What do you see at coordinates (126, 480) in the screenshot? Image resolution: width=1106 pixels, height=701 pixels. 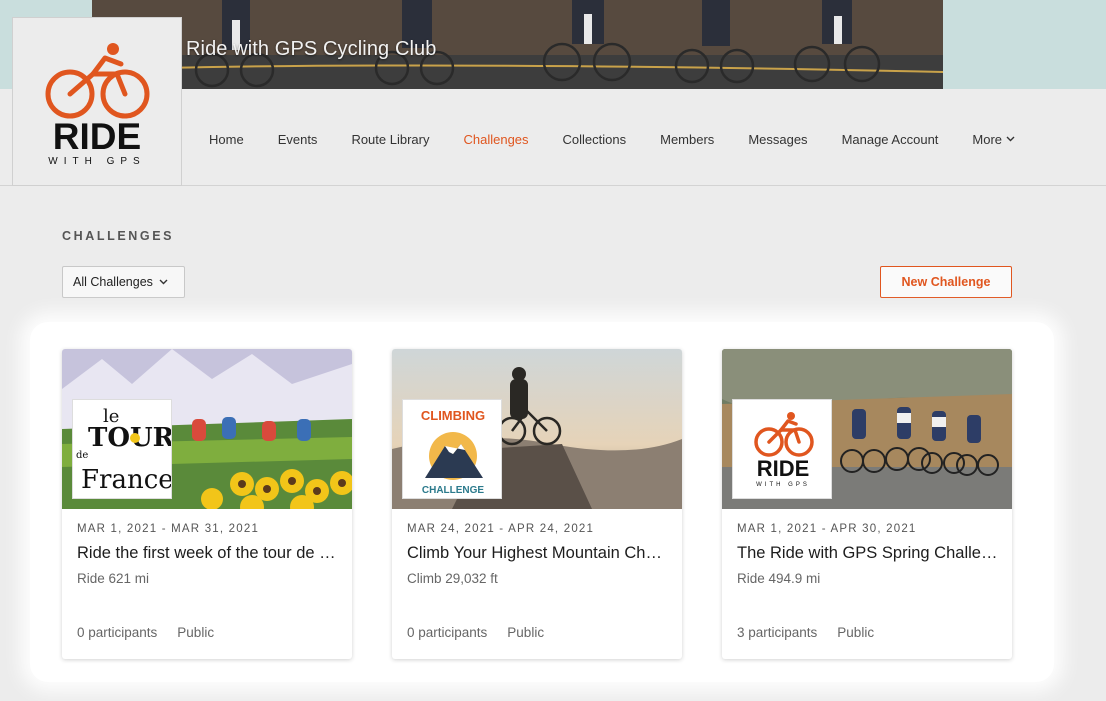 I see `svg-text: France` at bounding box center [126, 480].